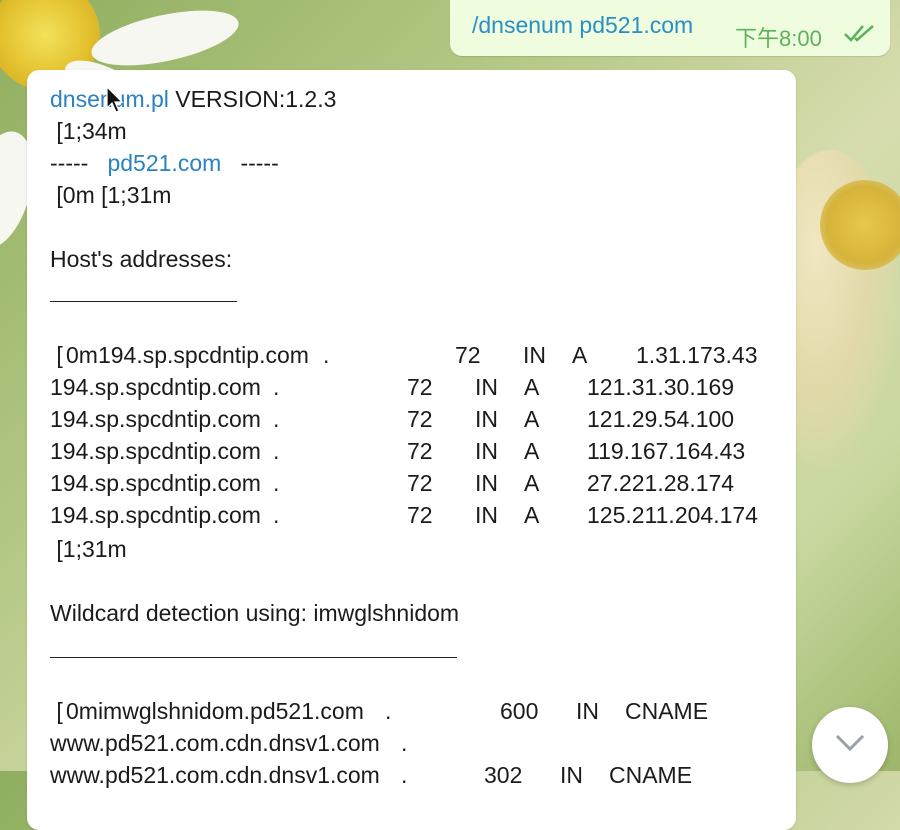 The height and width of the screenshot is (830, 900). Describe the element at coordinates (583, 25) in the screenshot. I see `outgoing-message-text: /dnsenum pd521.com` at that location.